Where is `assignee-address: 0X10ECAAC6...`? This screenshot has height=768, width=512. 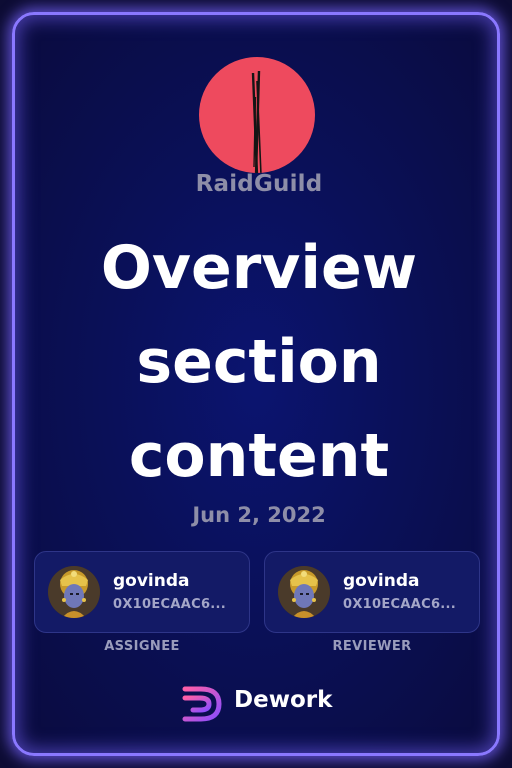 assignee-address: 0X10ECAAC6... is located at coordinates (170, 604).